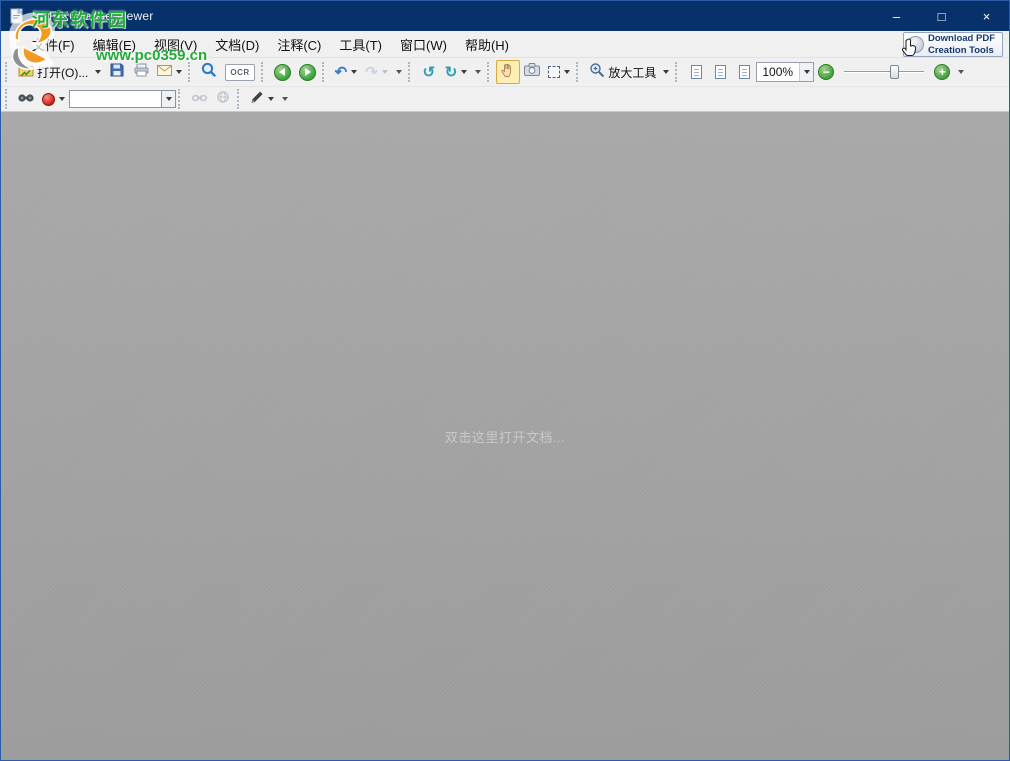 This screenshot has width=1010, height=761. I want to click on save-icon, so click(117, 72).